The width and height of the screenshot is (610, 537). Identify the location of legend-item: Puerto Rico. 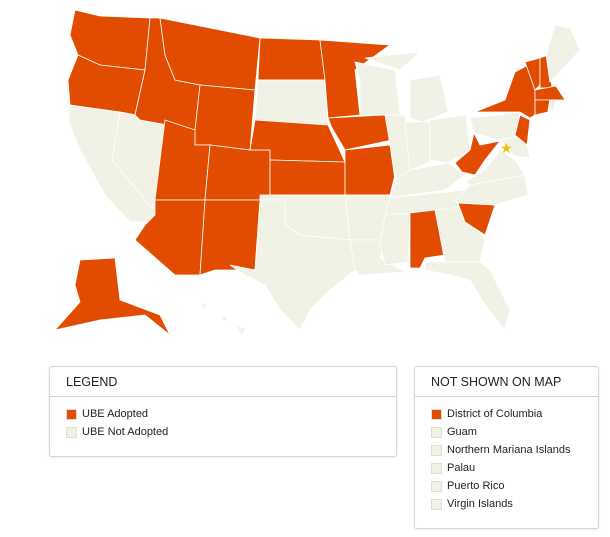
(514, 486).